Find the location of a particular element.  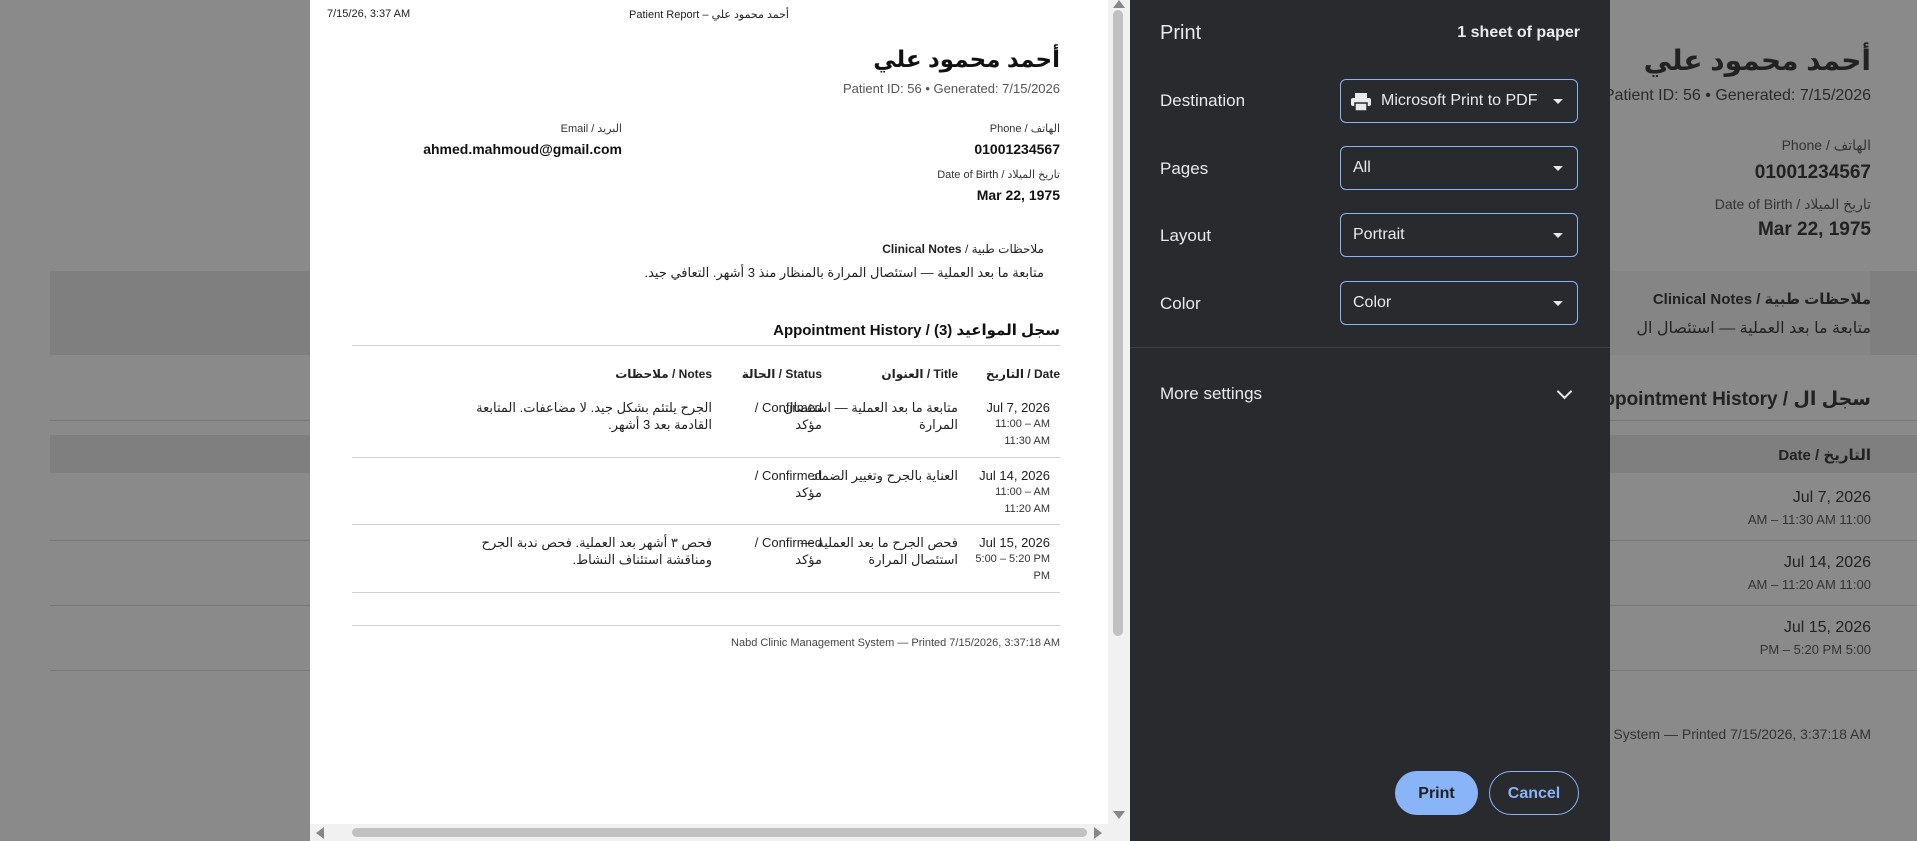

background-notes-box is located at coordinates (1740, 313).